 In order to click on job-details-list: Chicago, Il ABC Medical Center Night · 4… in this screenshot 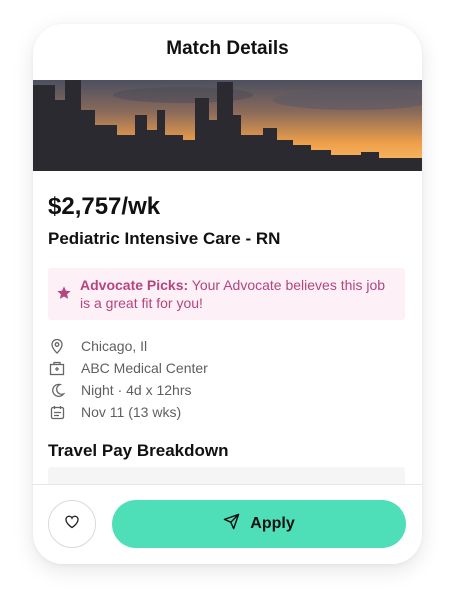, I will do `click(128, 379)`.